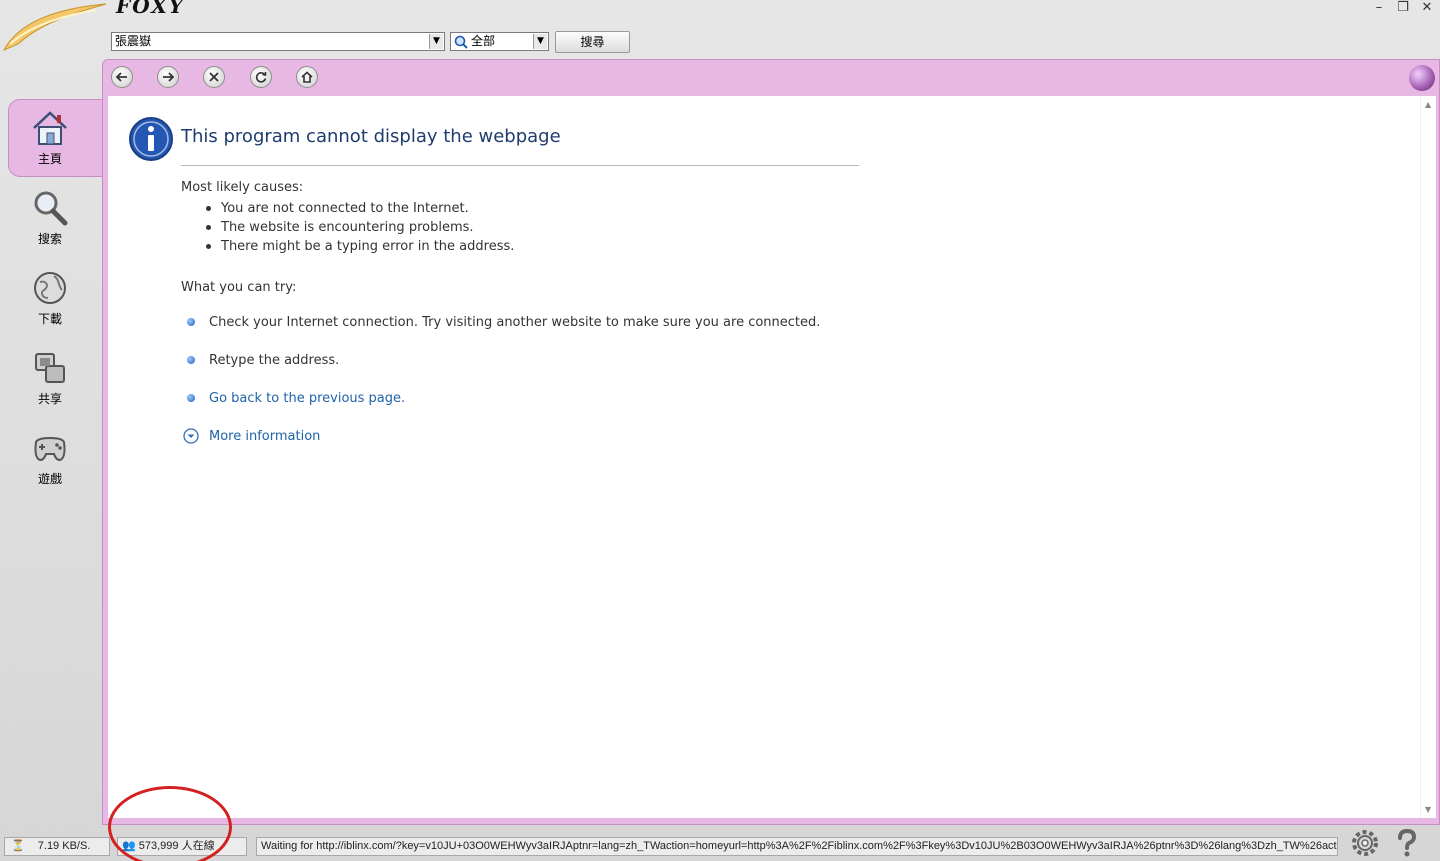  I want to click on sidebar-item-search: 搜索, so click(50, 217).